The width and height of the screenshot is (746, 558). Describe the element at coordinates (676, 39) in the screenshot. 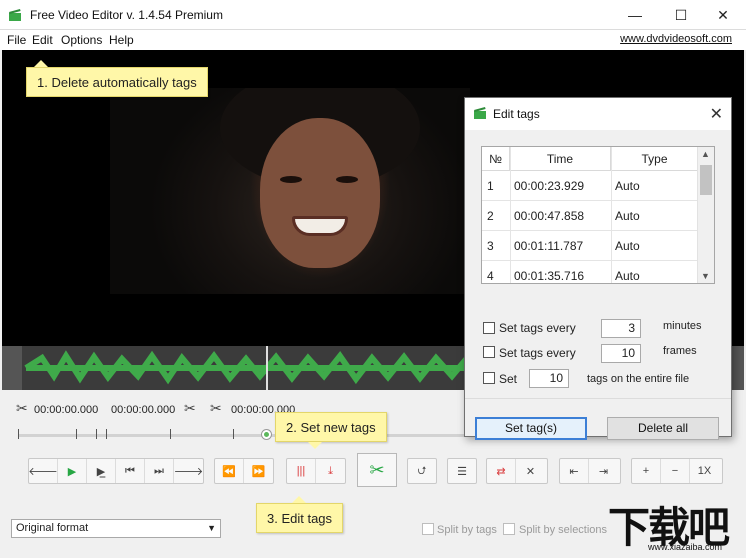

I see `website-link: www.dvdvideosoft.com` at that location.